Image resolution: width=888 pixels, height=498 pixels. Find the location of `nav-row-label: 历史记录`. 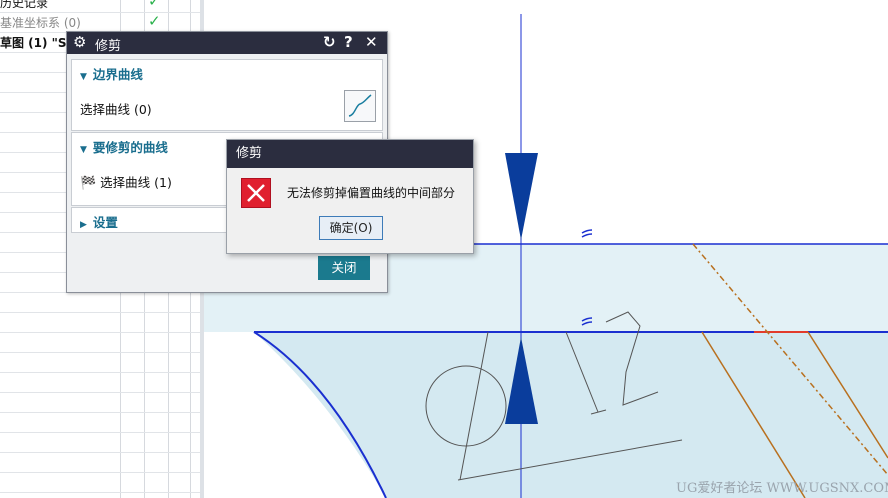

nav-row-label: 历史记录 is located at coordinates (24, 5).